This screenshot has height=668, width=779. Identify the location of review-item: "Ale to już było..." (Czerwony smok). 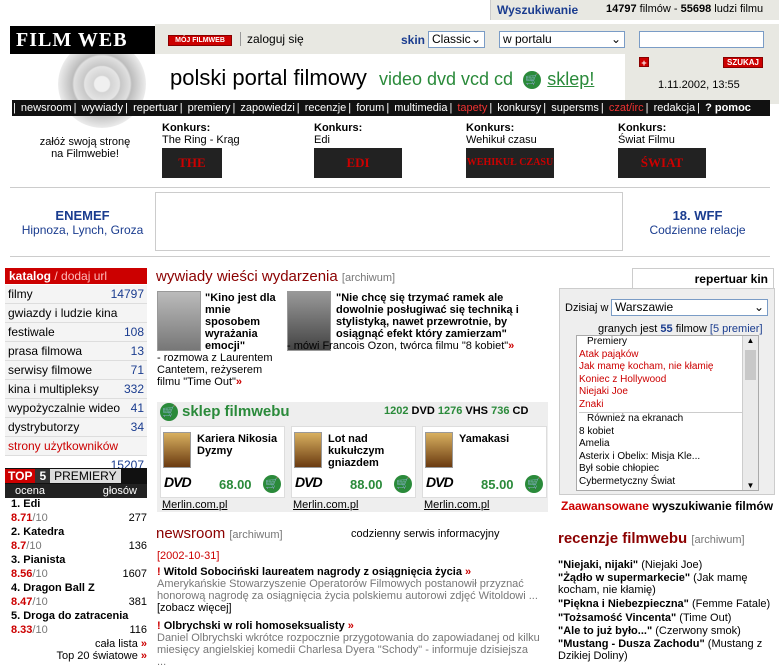
(665, 631).